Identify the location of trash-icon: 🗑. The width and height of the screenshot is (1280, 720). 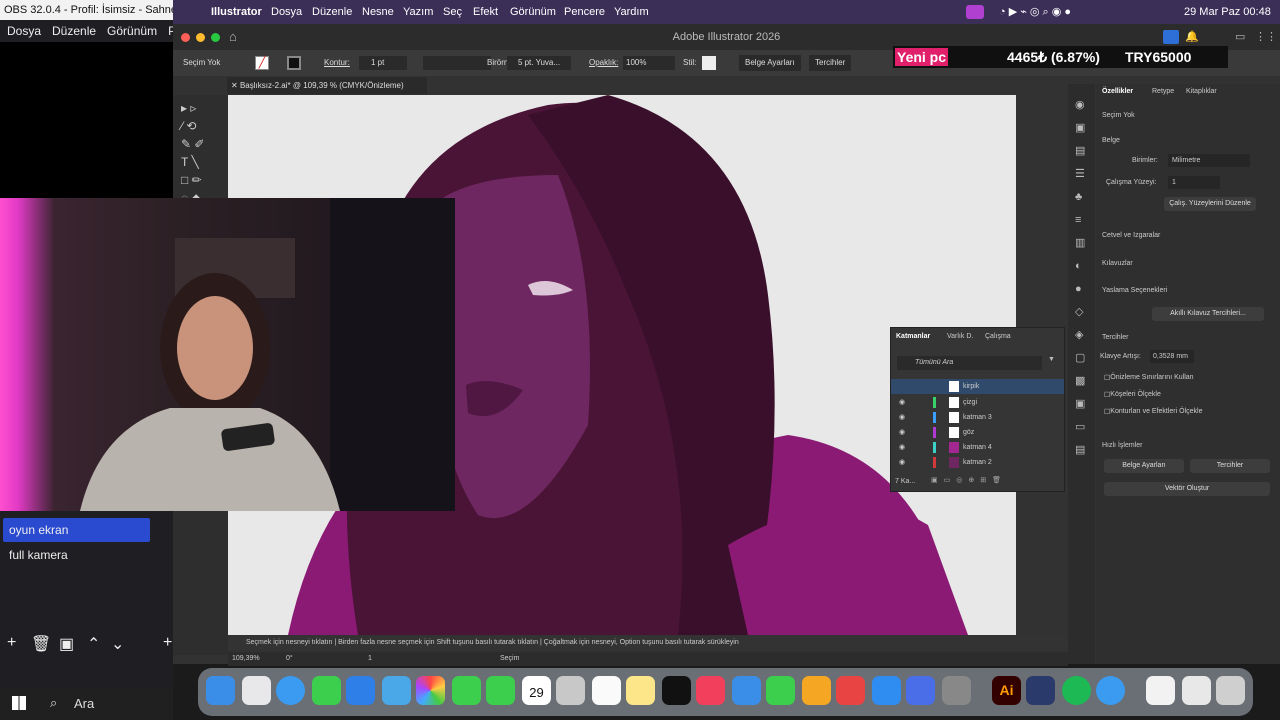
(41, 644).